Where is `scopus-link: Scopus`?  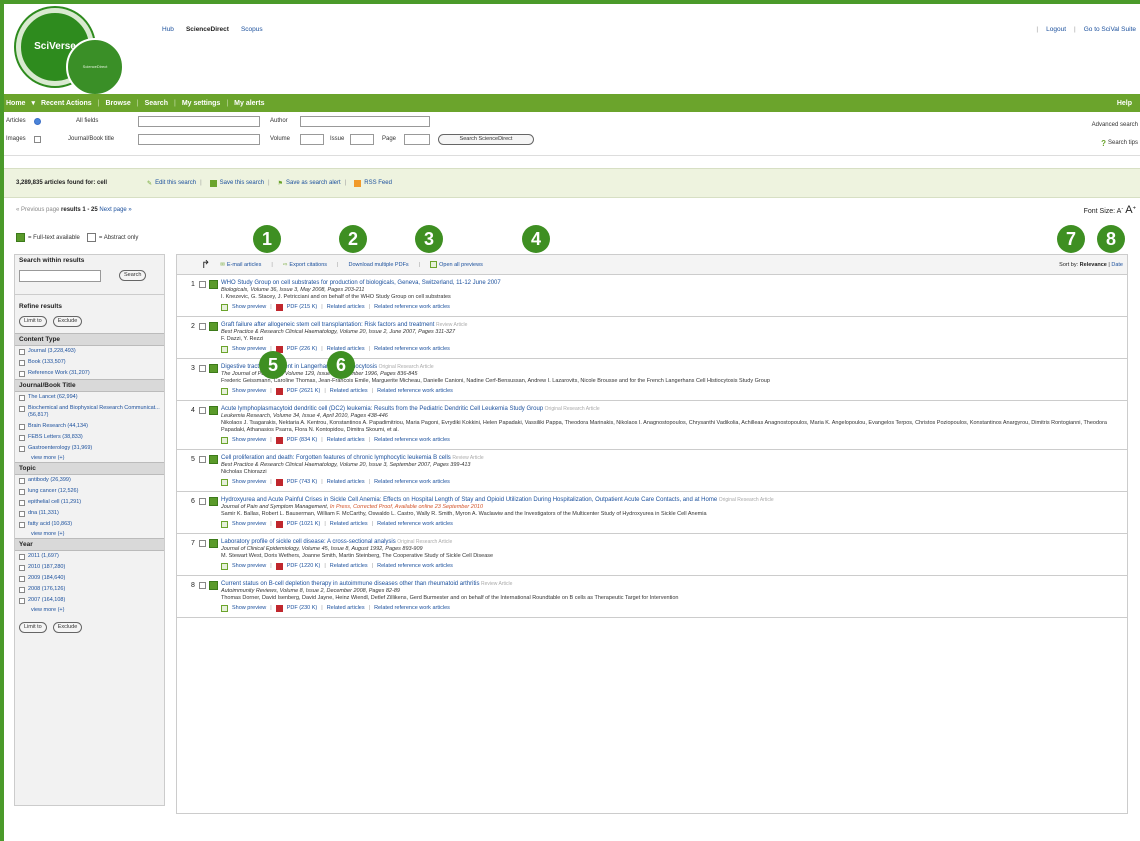
scopus-link: Scopus is located at coordinates (252, 29).